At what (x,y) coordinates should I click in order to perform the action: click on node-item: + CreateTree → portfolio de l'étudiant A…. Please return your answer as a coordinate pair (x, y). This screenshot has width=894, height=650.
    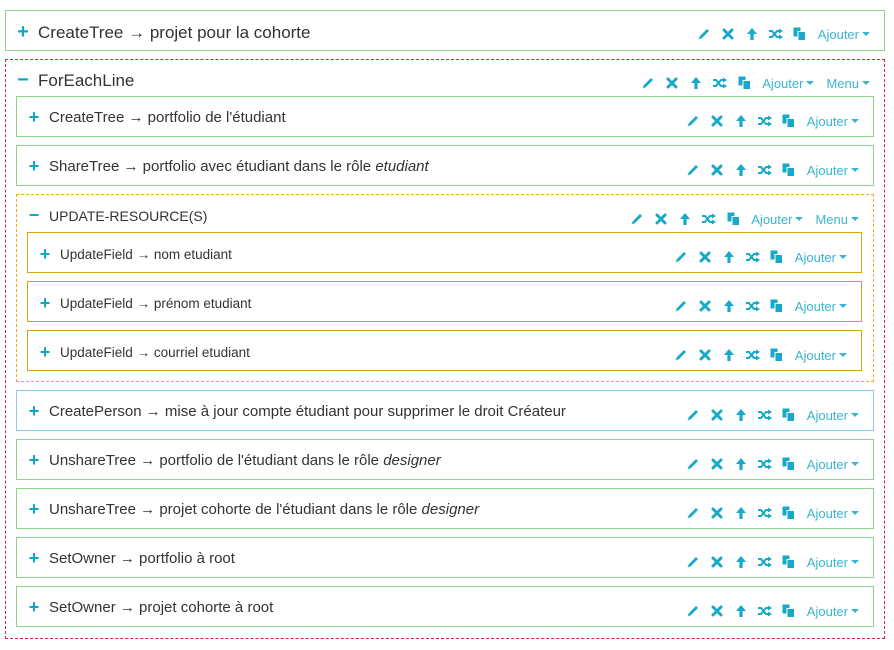
    Looking at the image, I should click on (445, 116).